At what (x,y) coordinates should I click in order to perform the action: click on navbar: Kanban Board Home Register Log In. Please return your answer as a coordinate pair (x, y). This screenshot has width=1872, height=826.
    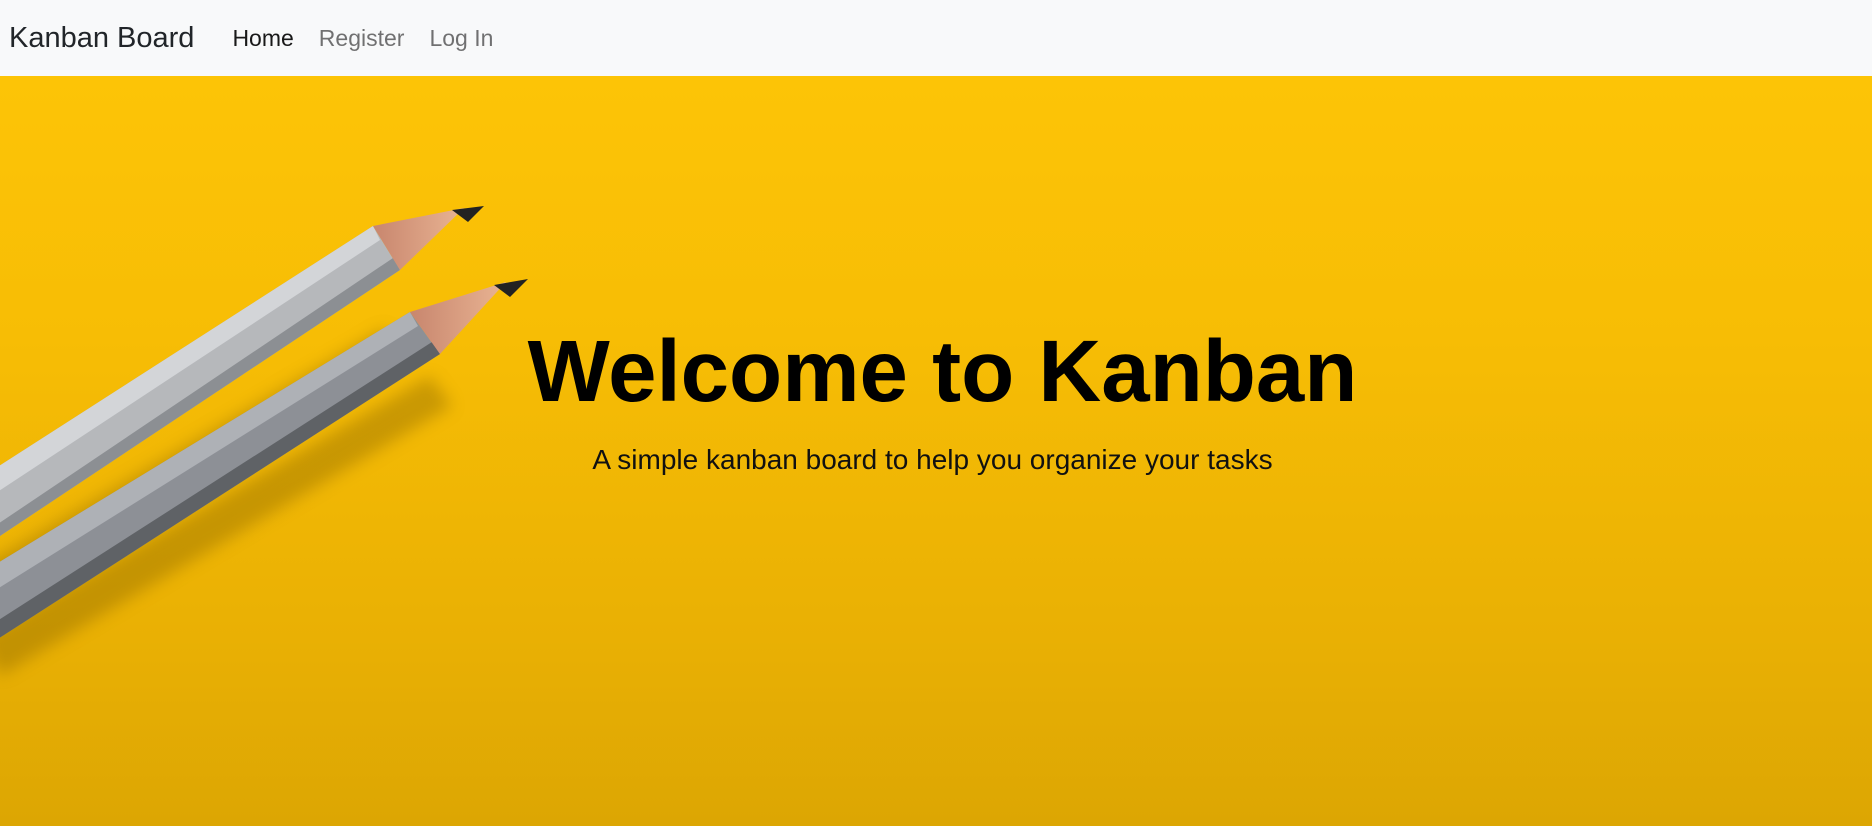
    Looking at the image, I should click on (936, 38).